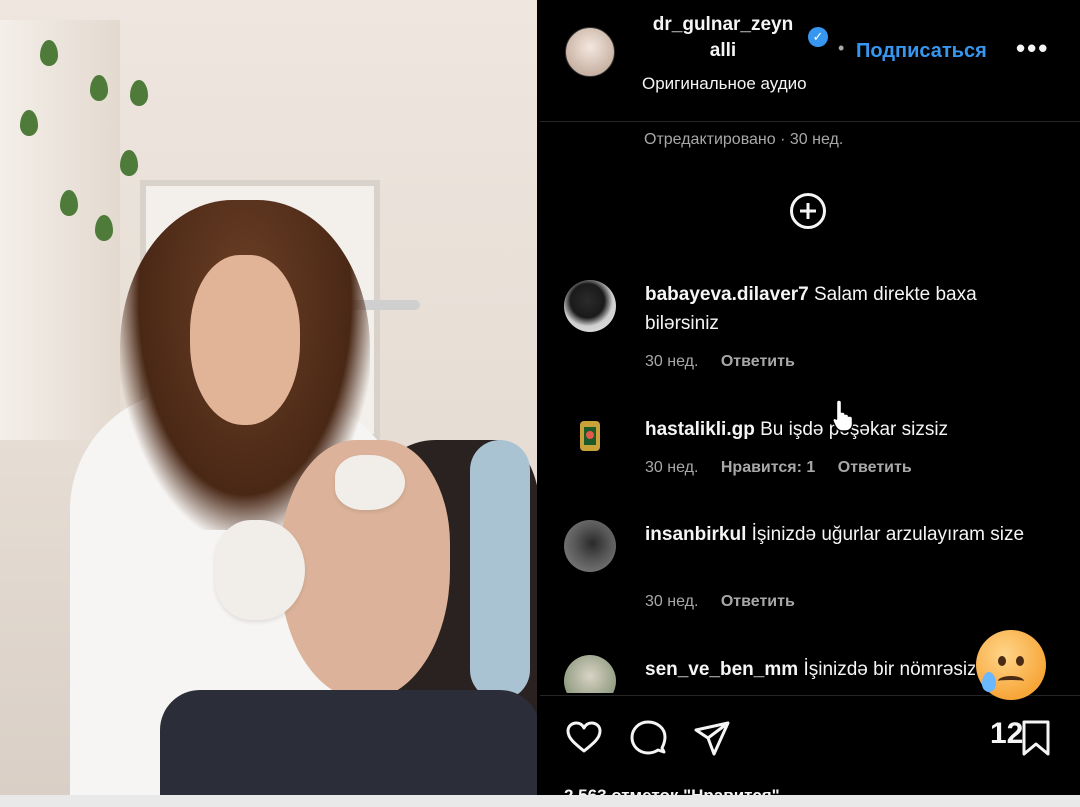  What do you see at coordinates (818, 37) in the screenshot?
I see `verified-badge-icon: ✓` at bounding box center [818, 37].